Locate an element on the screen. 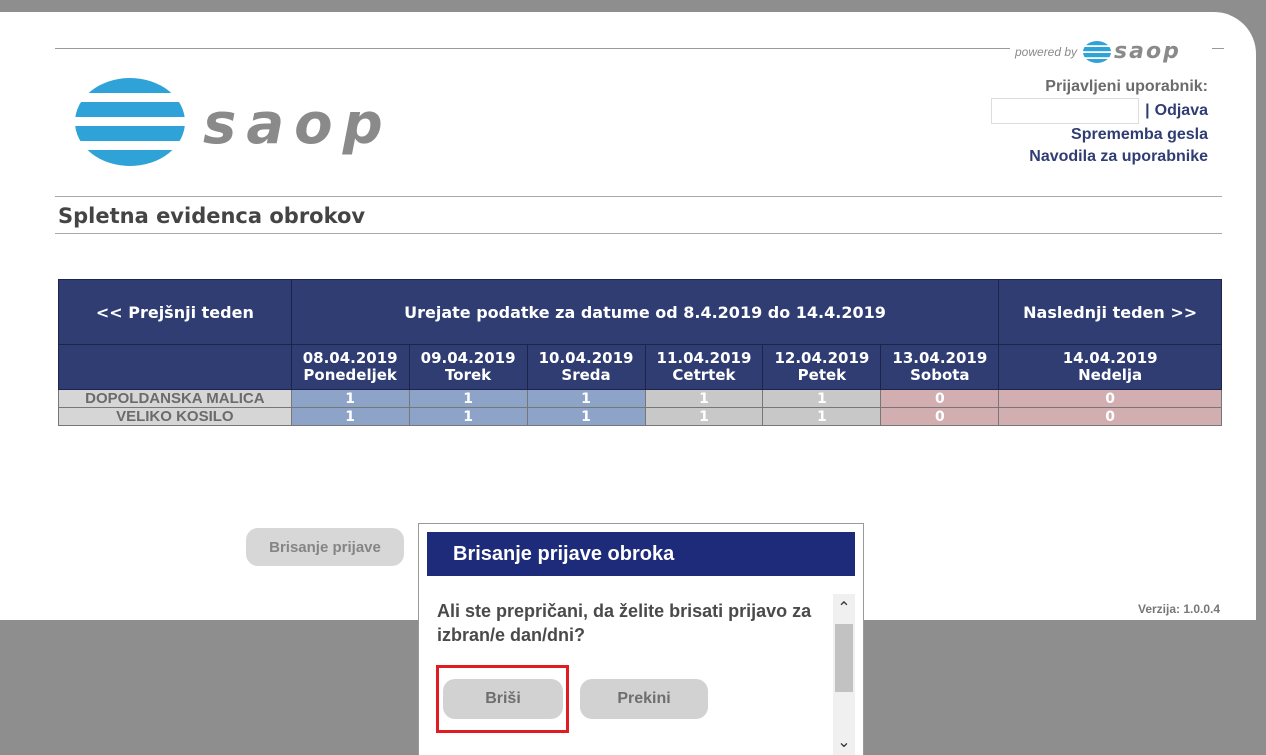 This screenshot has width=1266, height=755. scroll-up-icon: ⌃ is located at coordinates (844, 608).